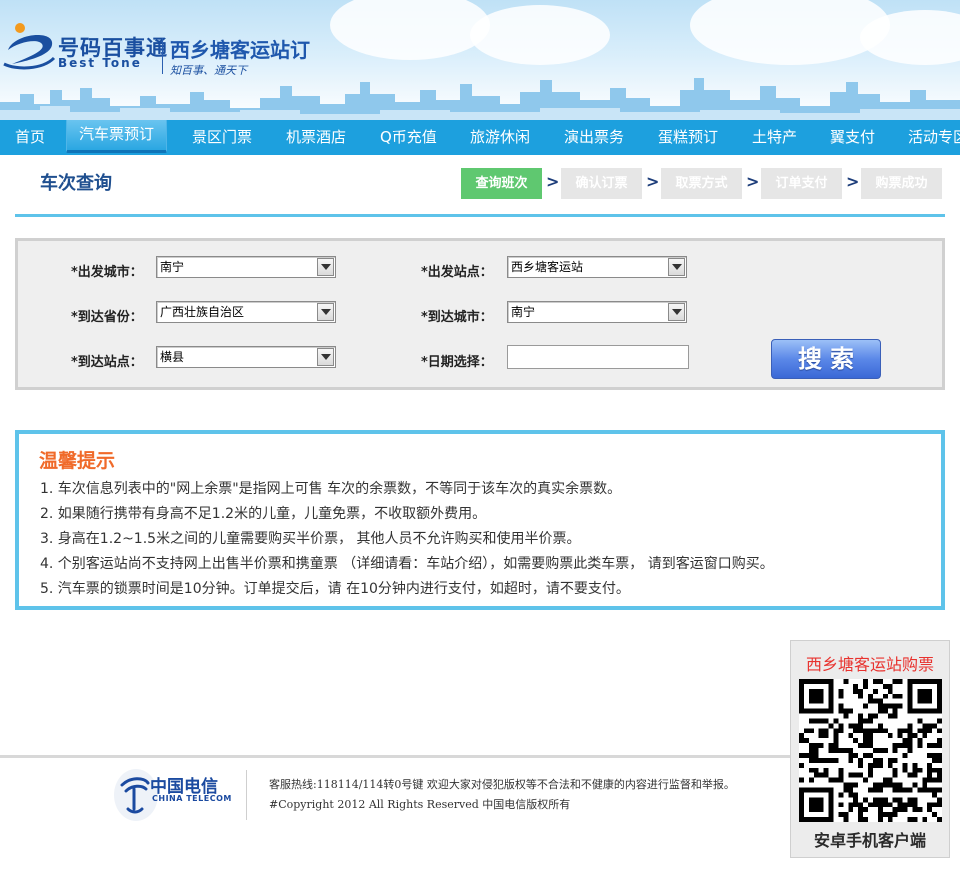  Describe the element at coordinates (457, 272) in the screenshot. I see `depart-station-label: *出发站点：` at that location.